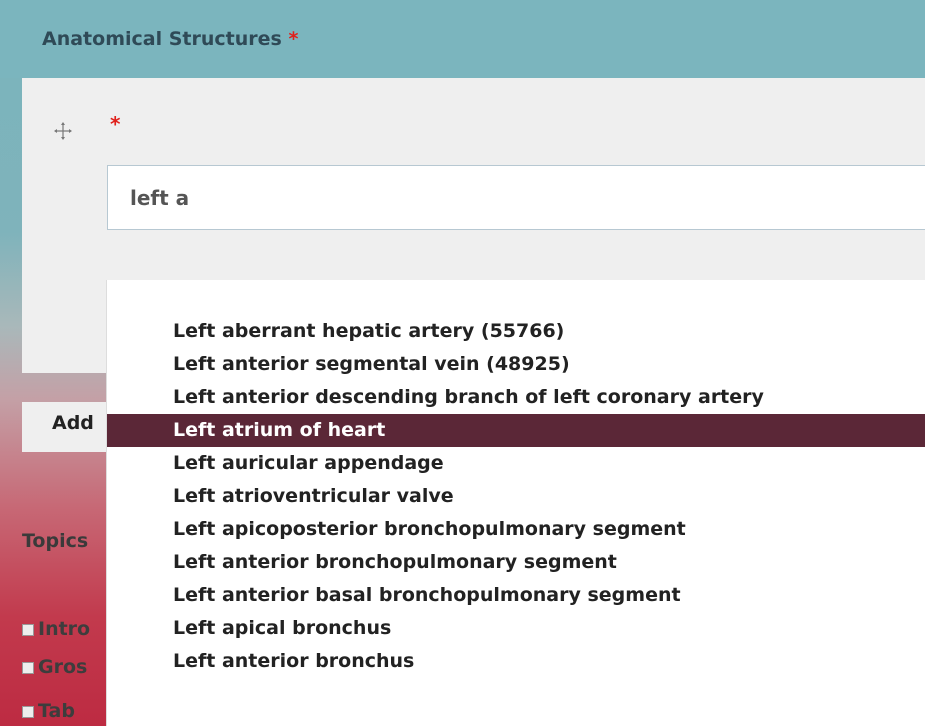 The width and height of the screenshot is (925, 726). What do you see at coordinates (462, 39) in the screenshot?
I see `section-header: Anatomical Structures *` at bounding box center [462, 39].